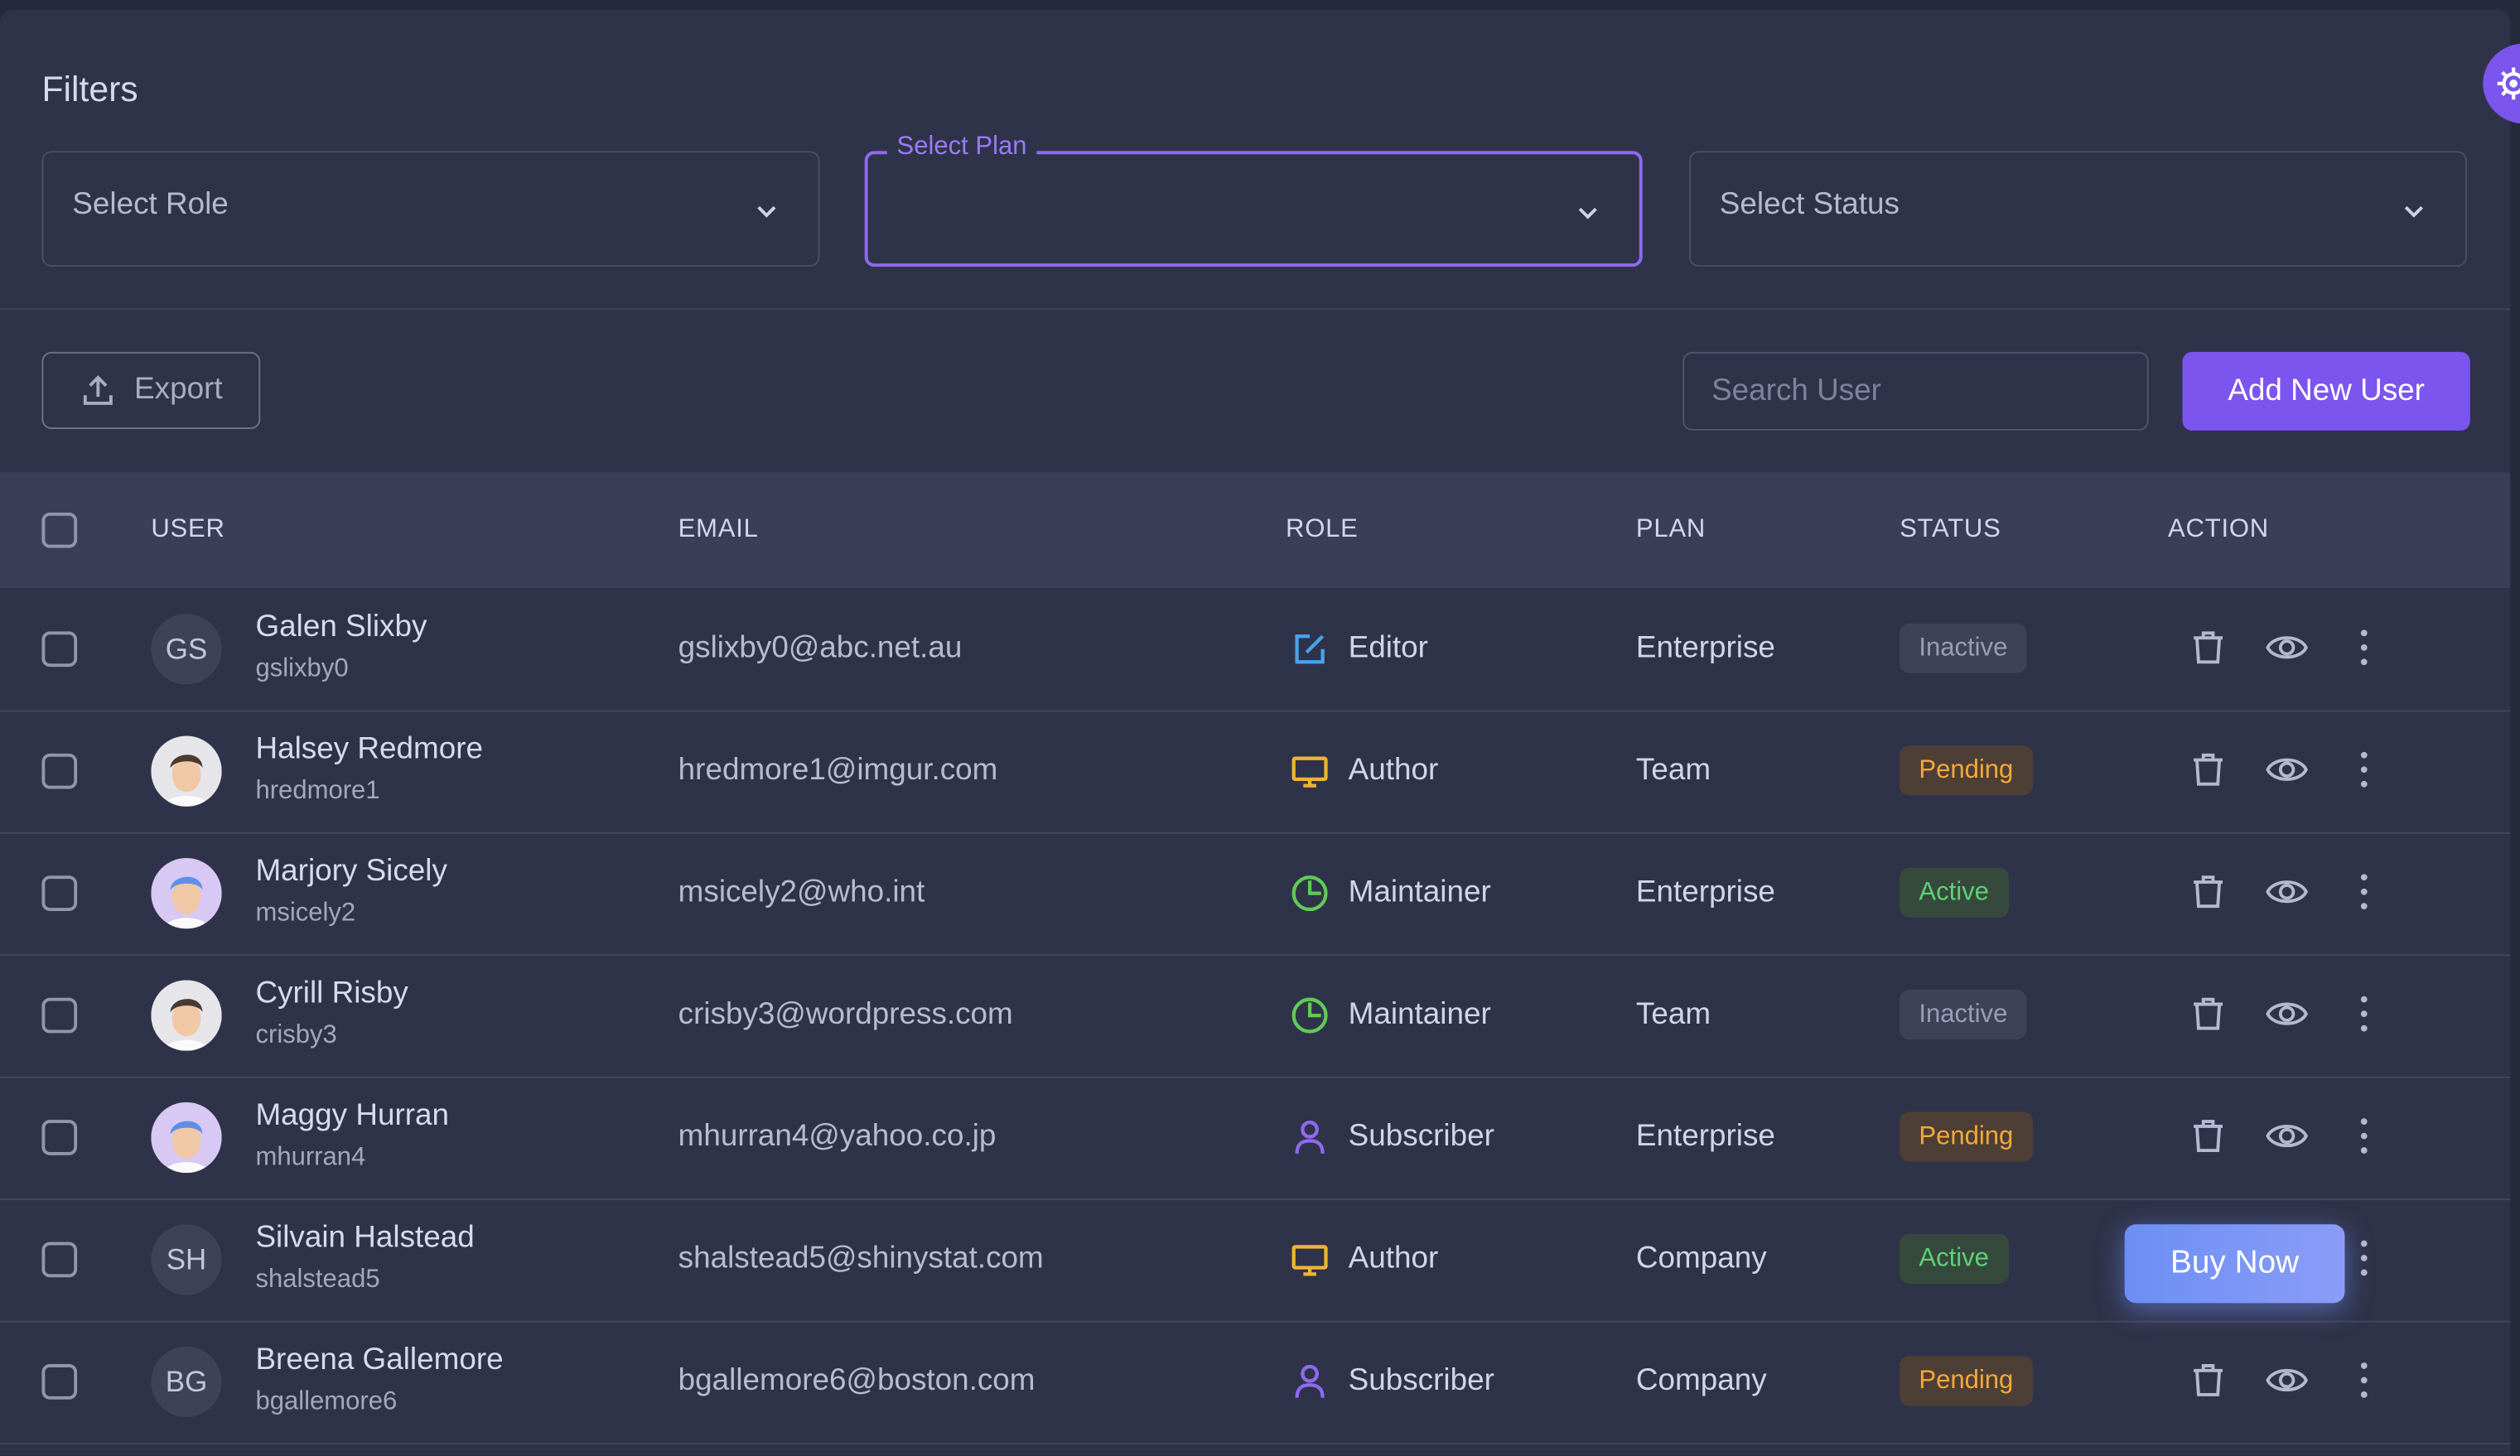 The image size is (2520, 1456). I want to click on user-email: msicely2@who.int, so click(801, 892).